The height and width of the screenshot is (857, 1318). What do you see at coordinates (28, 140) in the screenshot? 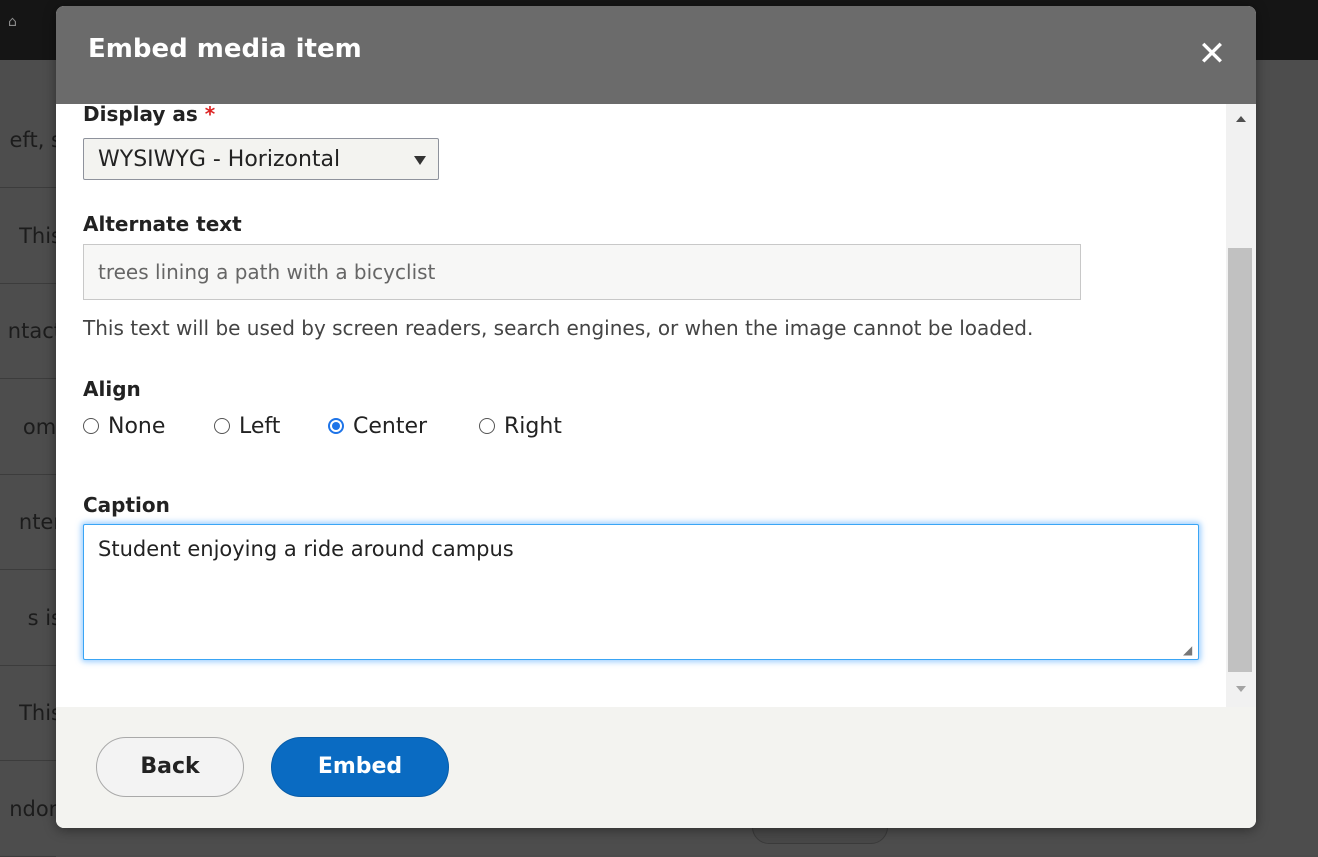
I see `background-row: eft, s` at bounding box center [28, 140].